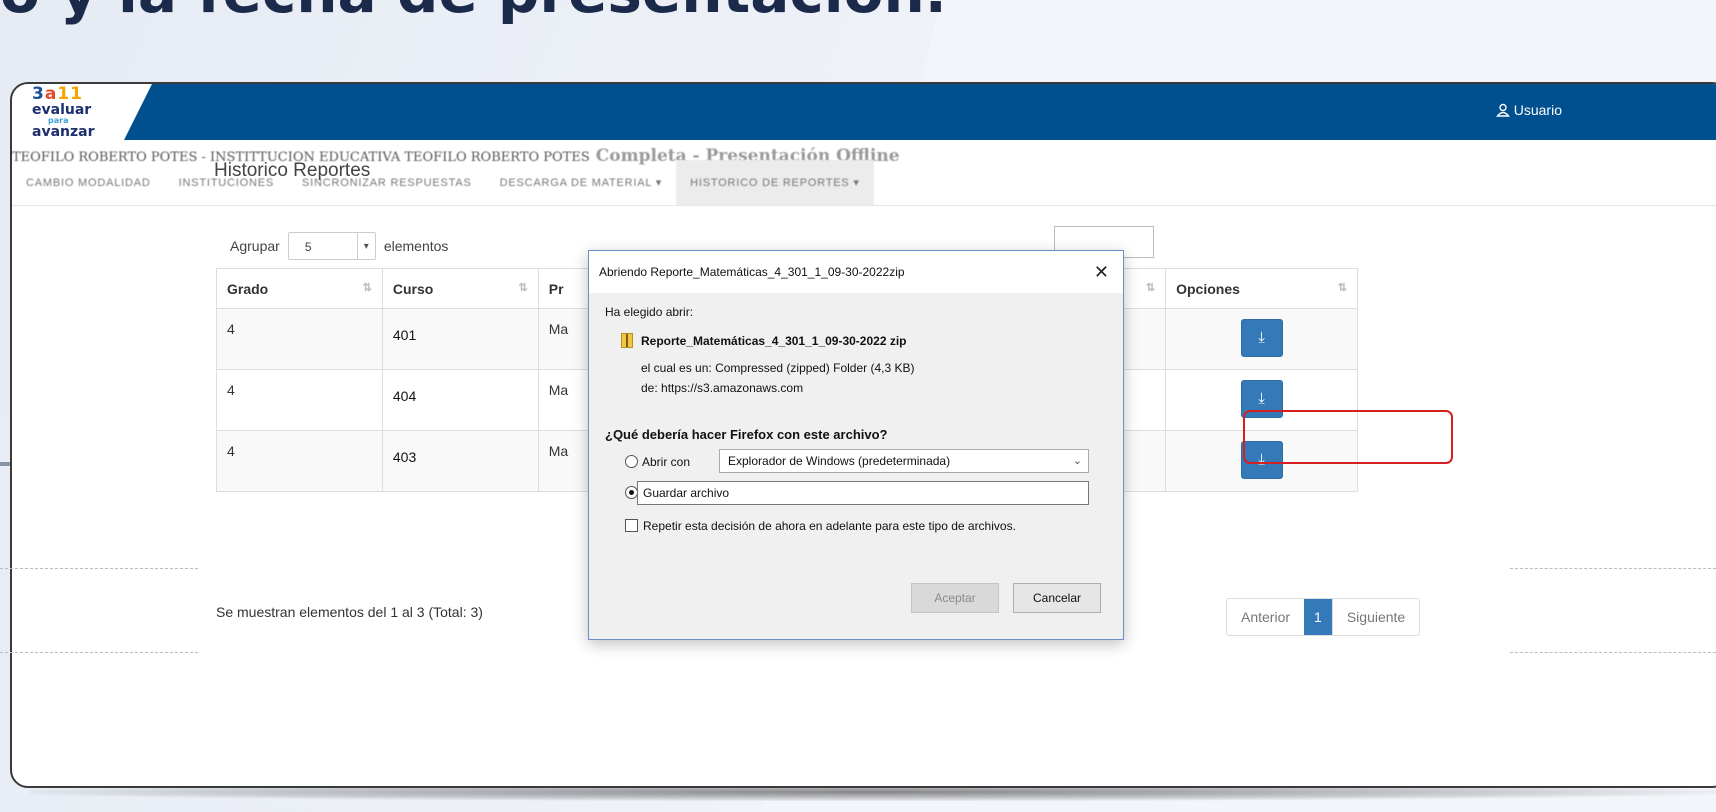  I want to click on dialog-chosen-label: Ha elegido abrir:, so click(649, 312).